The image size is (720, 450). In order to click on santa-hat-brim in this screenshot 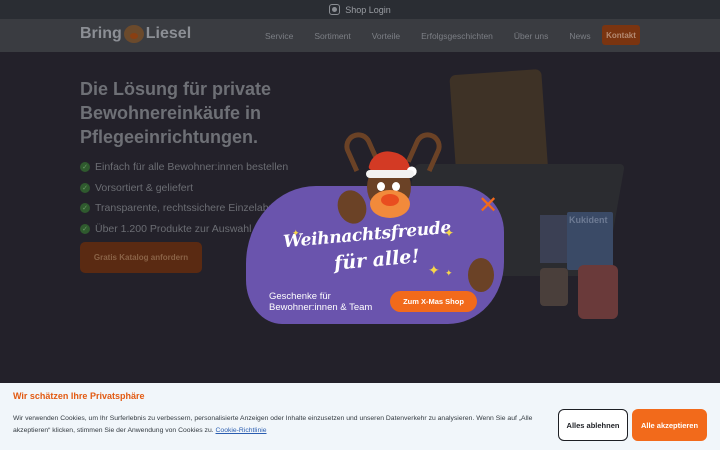, I will do `click(390, 174)`.